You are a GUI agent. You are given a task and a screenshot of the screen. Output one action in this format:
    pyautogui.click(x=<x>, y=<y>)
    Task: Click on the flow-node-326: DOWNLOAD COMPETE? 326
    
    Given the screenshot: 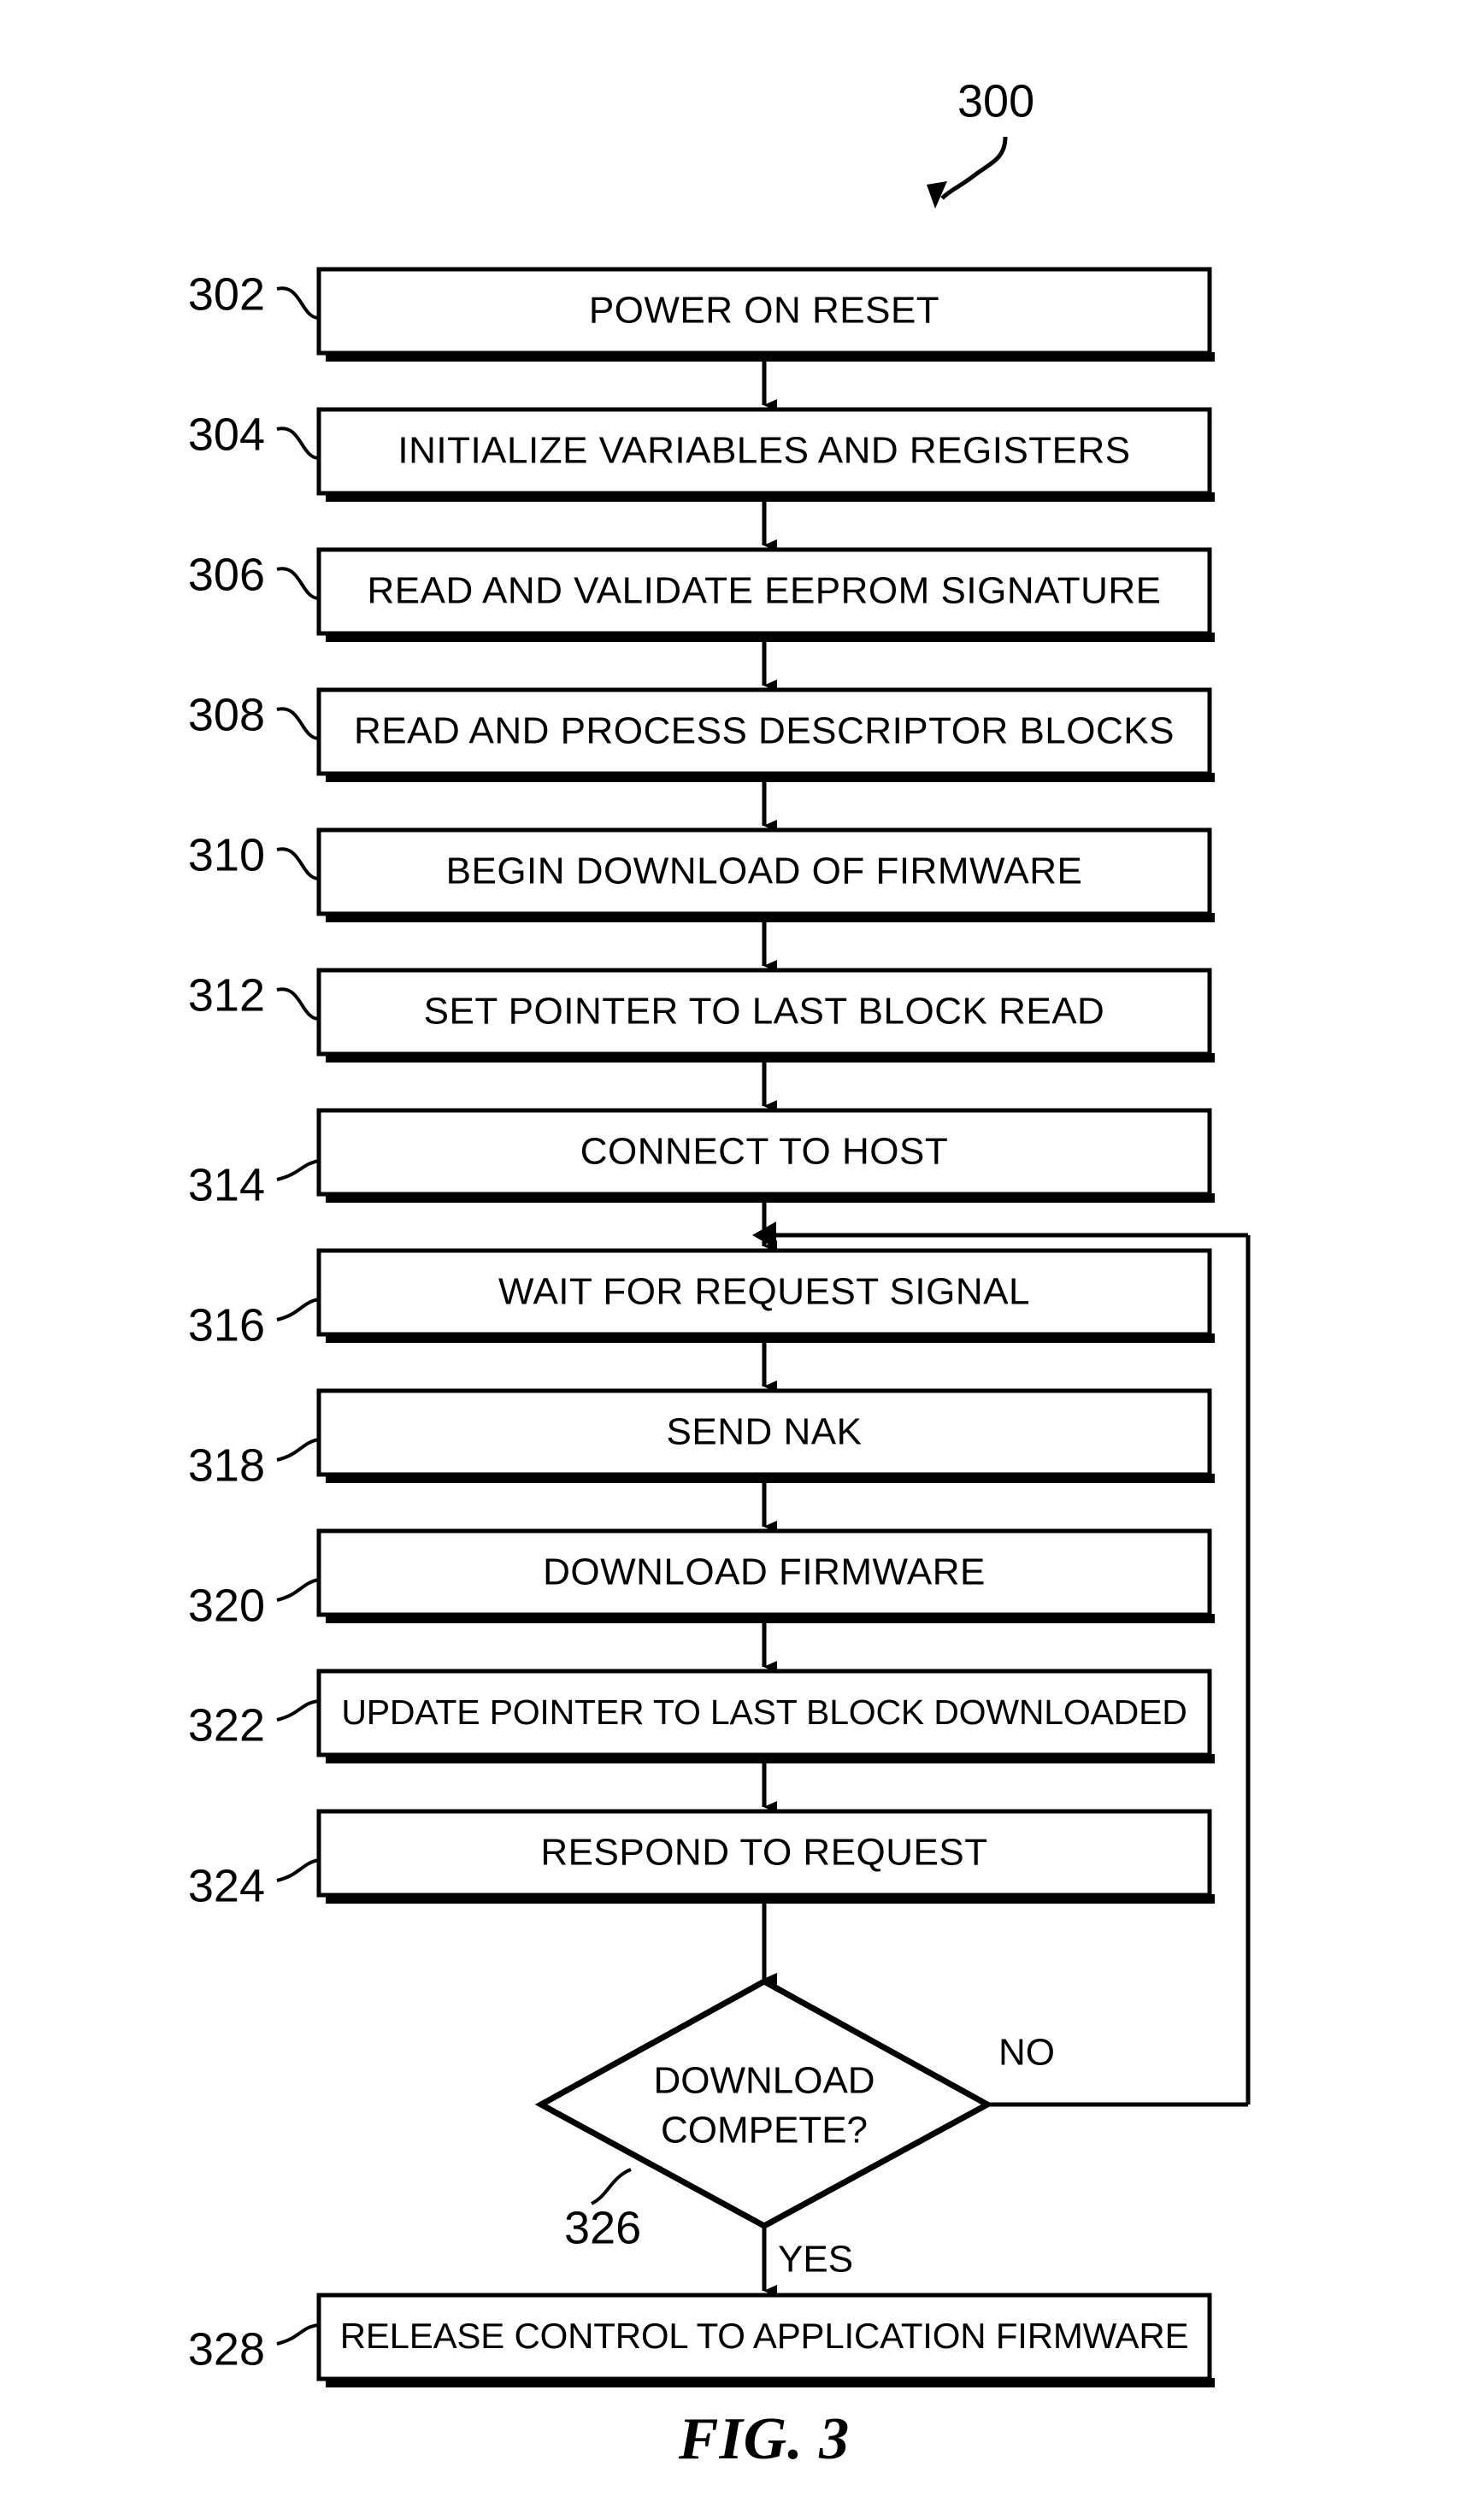 What is the action you would take?
    pyautogui.click(x=764, y=2116)
    